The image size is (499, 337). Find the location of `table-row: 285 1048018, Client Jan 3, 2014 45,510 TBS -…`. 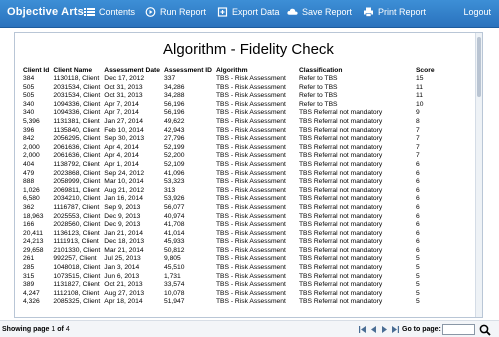

table-row: 285 1048018, Client Jan 3, 2014 45,510 TBS -… is located at coordinates (231, 268).